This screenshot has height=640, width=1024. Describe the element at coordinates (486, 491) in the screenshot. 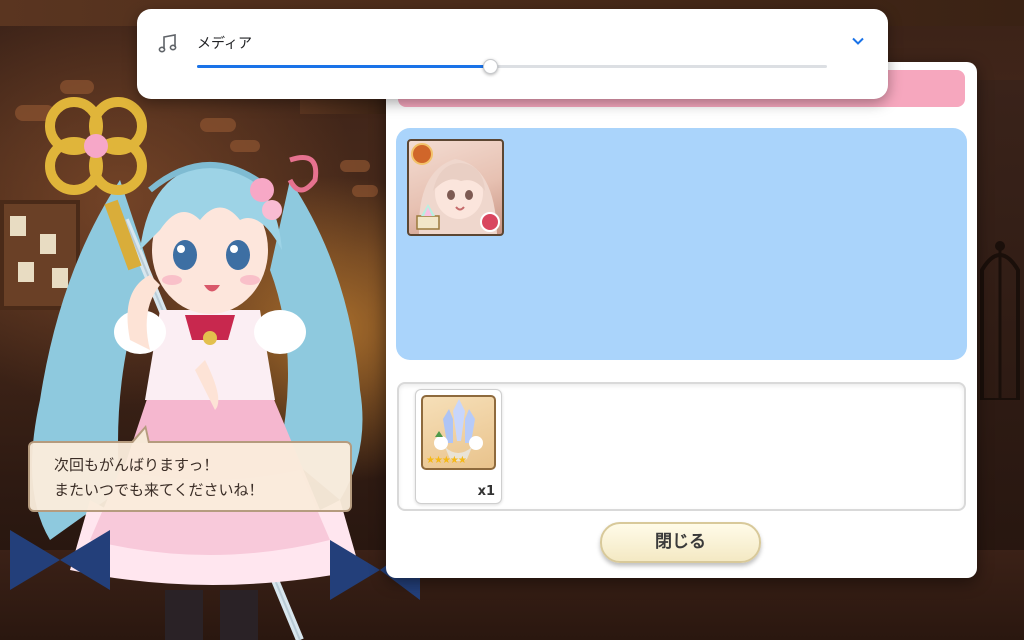

I see `reward-quantity: x1` at that location.